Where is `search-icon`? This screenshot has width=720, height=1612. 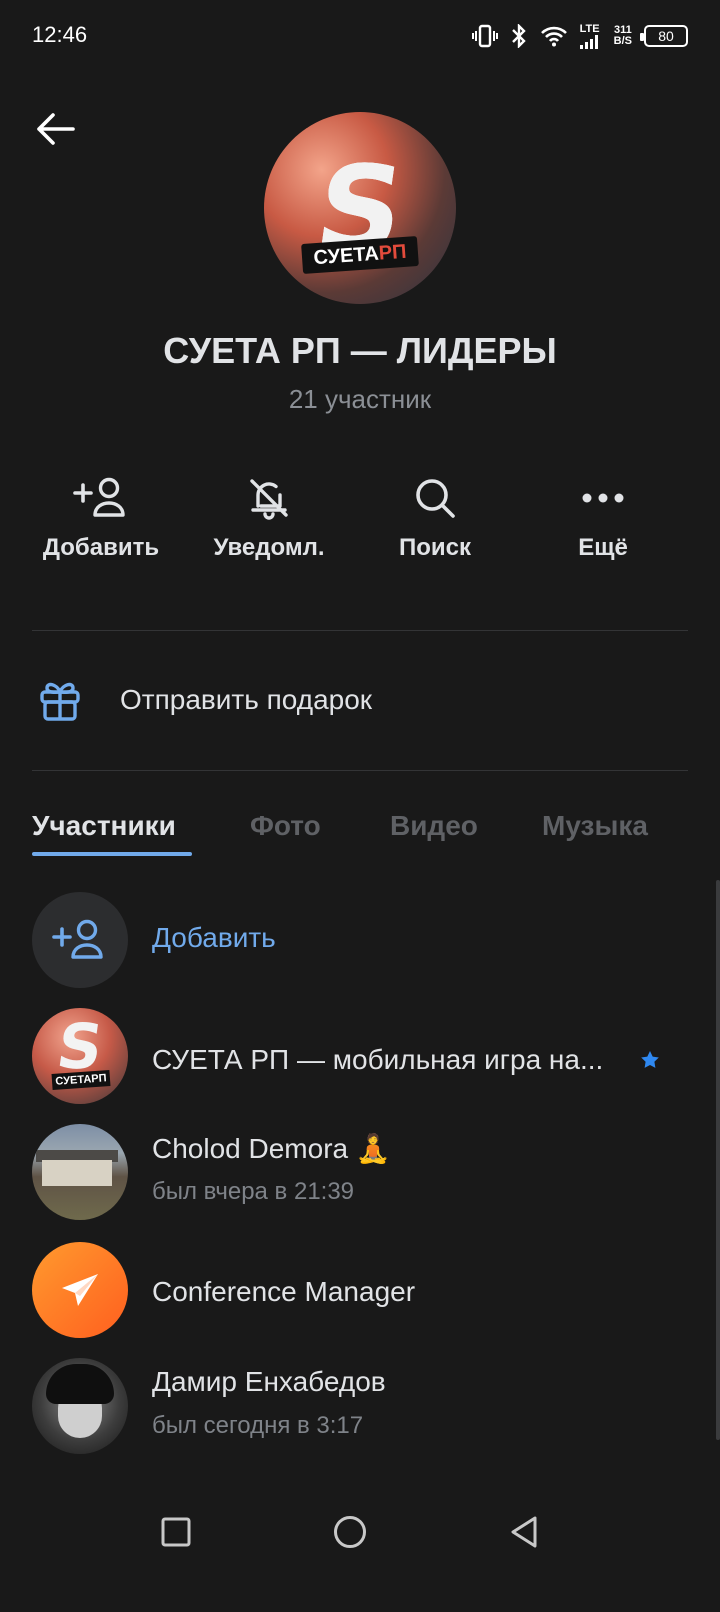 search-icon is located at coordinates (435, 498).